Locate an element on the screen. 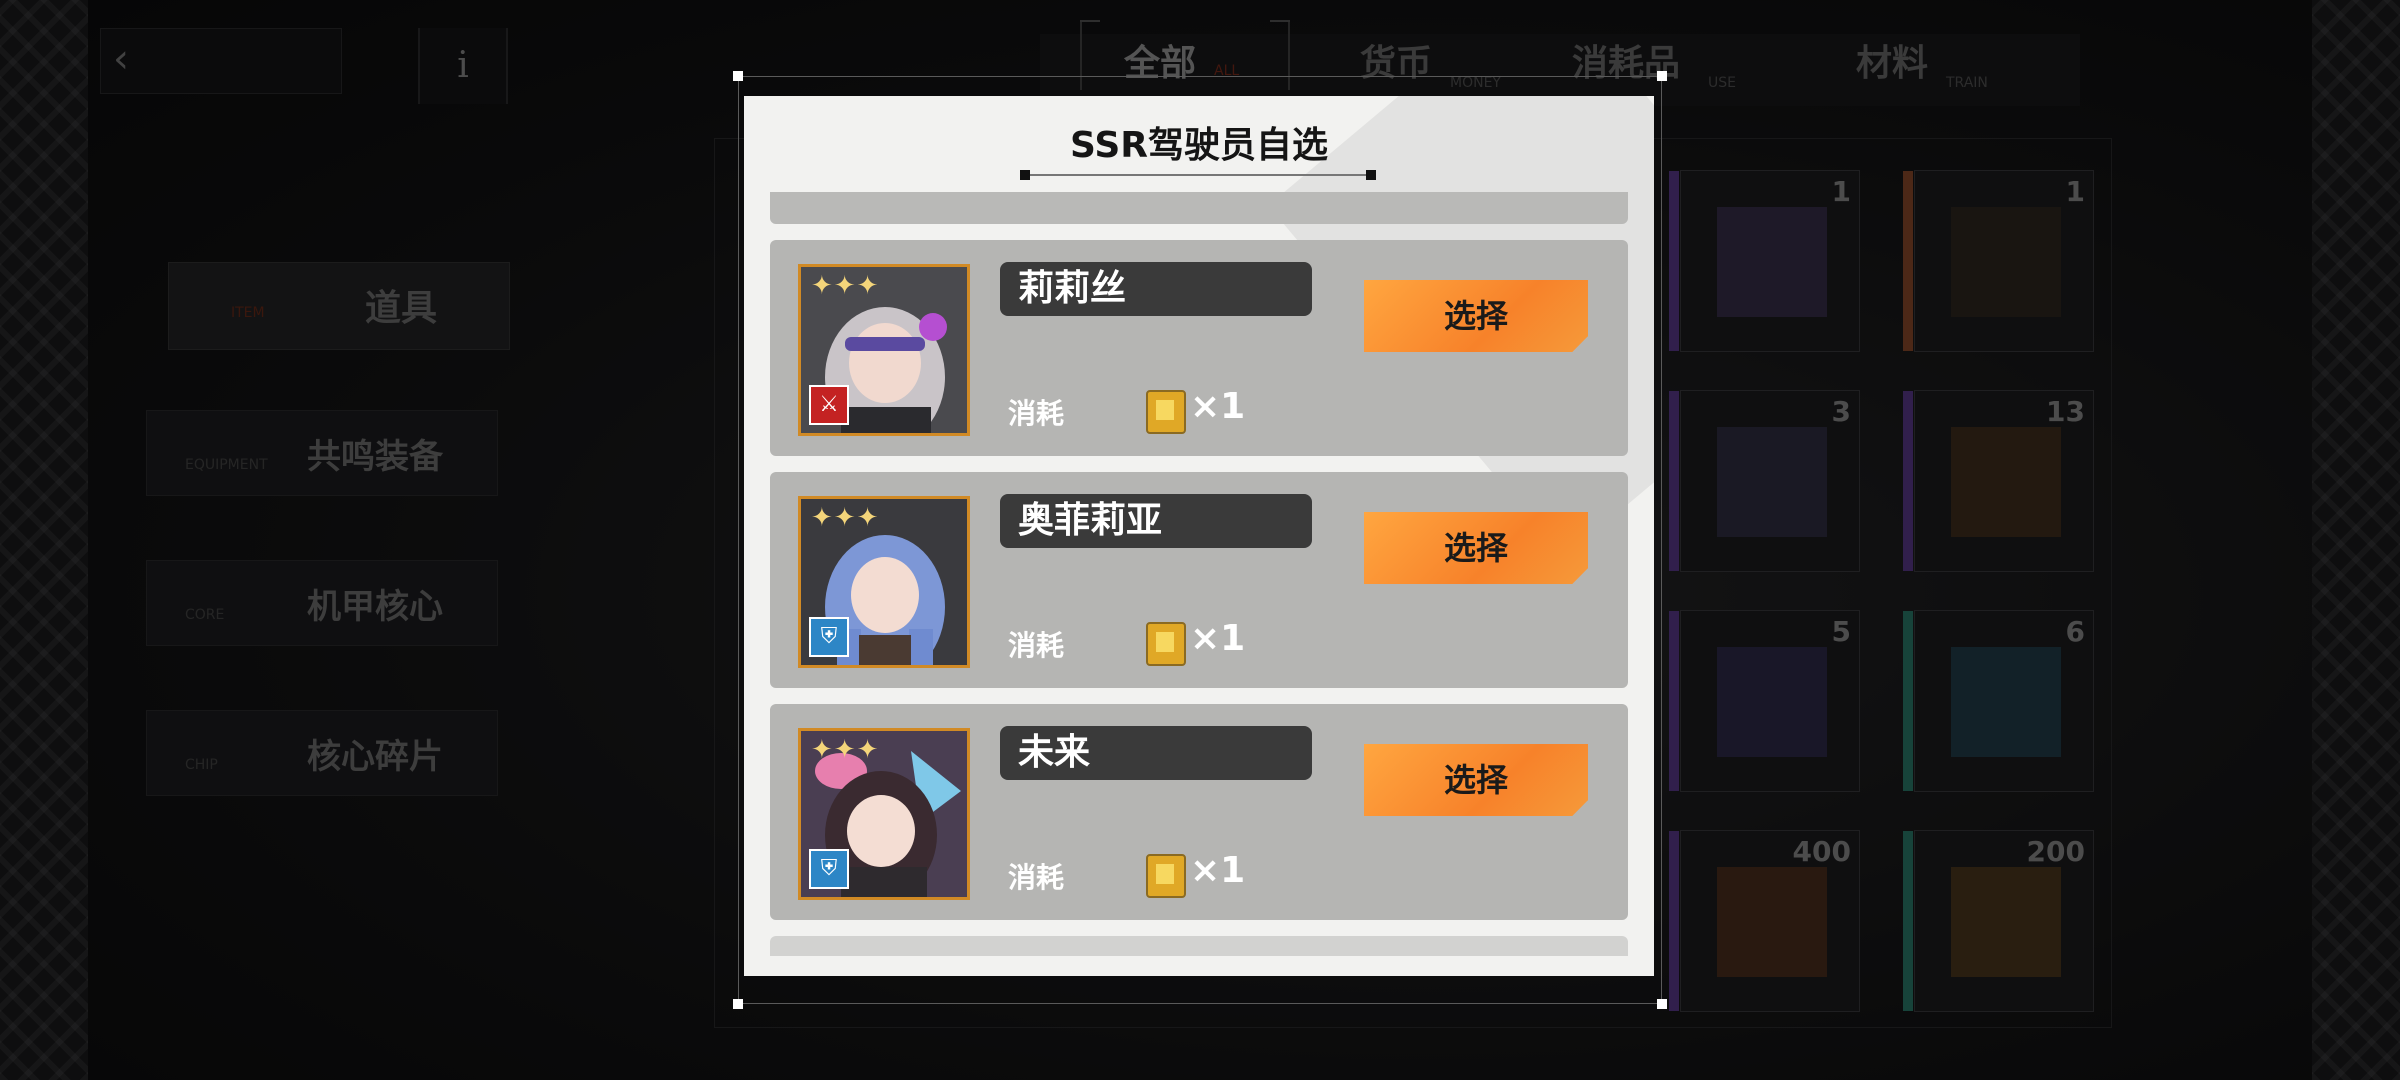 This screenshot has height=1080, width=2400. pilot-name: 莉莉丝 is located at coordinates (1156, 289).